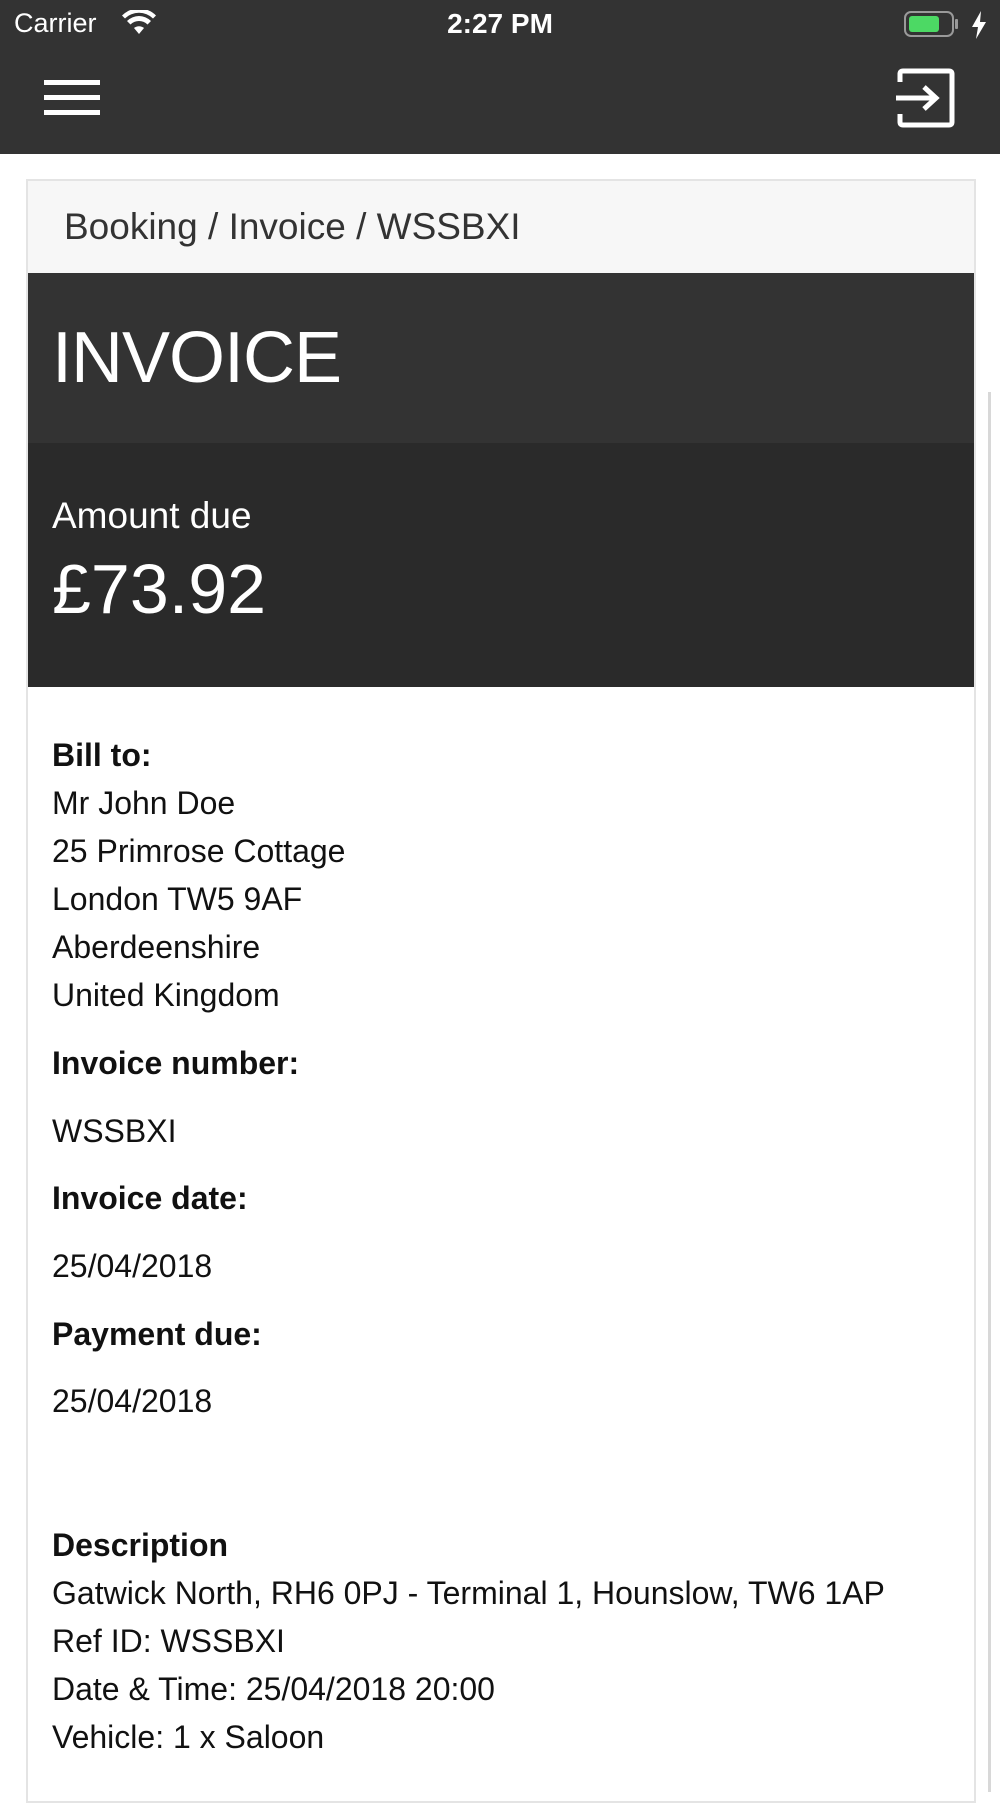 The height and width of the screenshot is (1803, 1000). What do you see at coordinates (157, 1334) in the screenshot?
I see `payment-due-label: Payment due:` at bounding box center [157, 1334].